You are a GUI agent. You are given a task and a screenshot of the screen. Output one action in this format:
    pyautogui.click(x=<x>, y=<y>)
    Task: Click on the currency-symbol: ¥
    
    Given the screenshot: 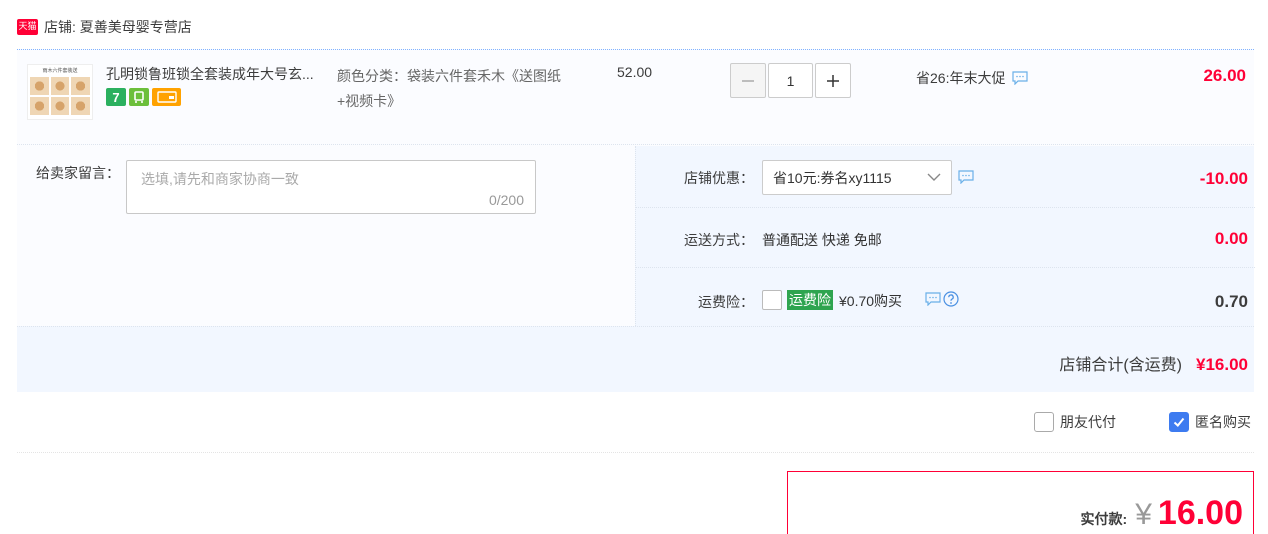 What is the action you would take?
    pyautogui.click(x=1143, y=514)
    